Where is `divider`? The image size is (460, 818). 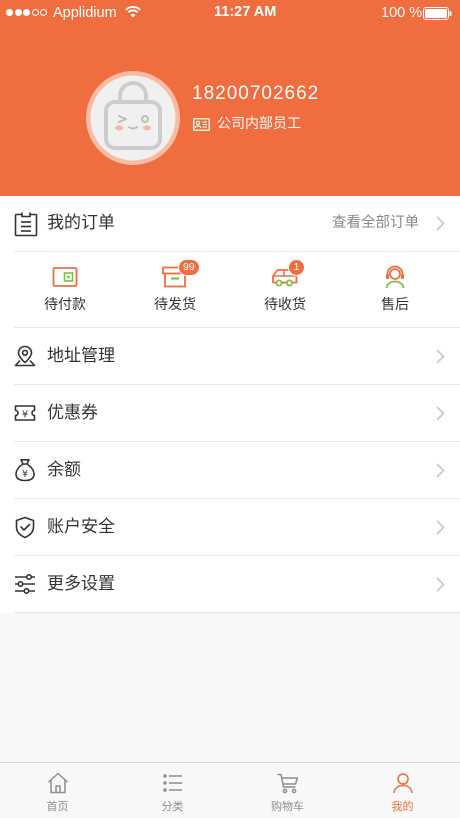 divider is located at coordinates (237, 612).